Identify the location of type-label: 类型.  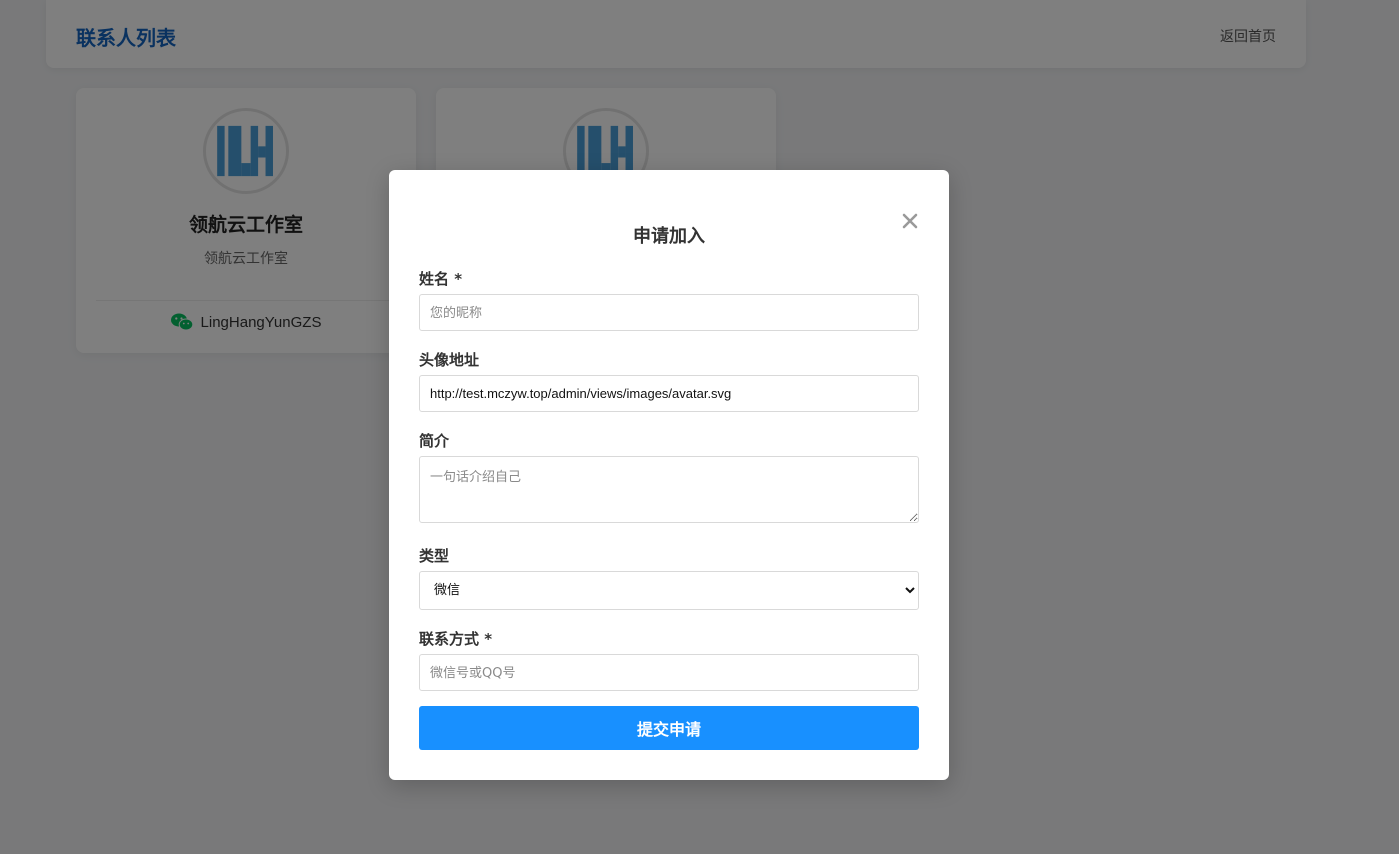
(434, 556).